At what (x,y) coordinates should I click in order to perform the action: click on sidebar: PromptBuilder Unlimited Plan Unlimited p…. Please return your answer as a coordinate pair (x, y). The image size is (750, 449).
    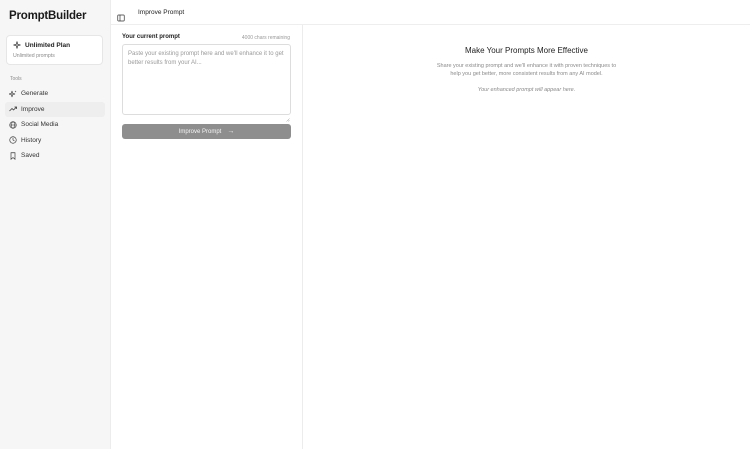
    Looking at the image, I should click on (55, 224).